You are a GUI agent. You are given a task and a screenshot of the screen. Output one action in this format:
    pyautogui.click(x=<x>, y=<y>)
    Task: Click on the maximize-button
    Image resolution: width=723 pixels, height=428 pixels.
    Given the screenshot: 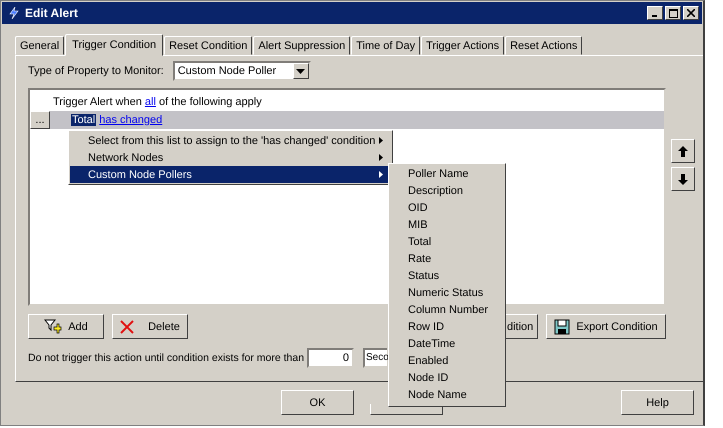 What is the action you would take?
    pyautogui.click(x=673, y=13)
    